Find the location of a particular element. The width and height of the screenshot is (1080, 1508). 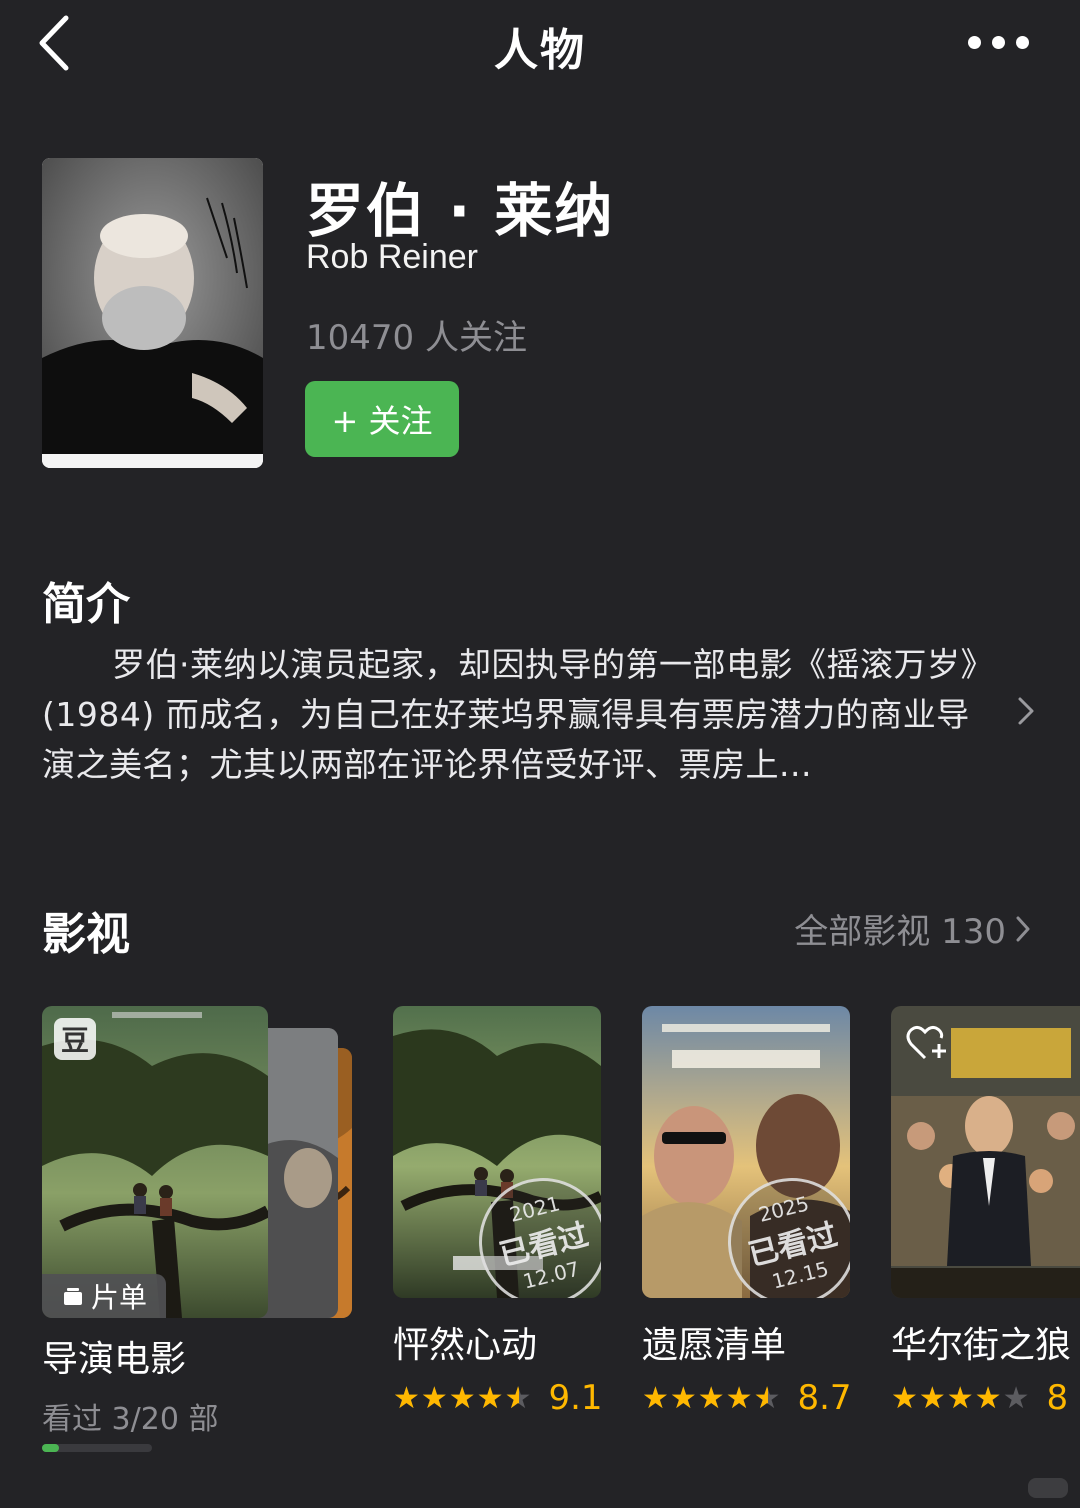

intro-expand-button is located at coordinates (1025, 711).